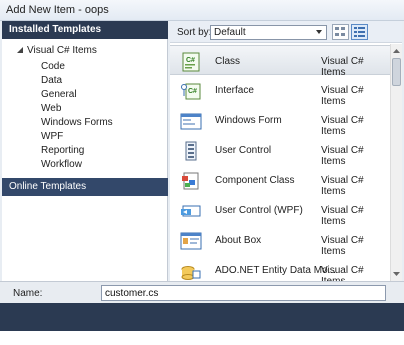 Image resolution: width=404 pixels, height=345 pixels. I want to click on tree-item-windows-forms: Windows Forms, so click(77, 124).